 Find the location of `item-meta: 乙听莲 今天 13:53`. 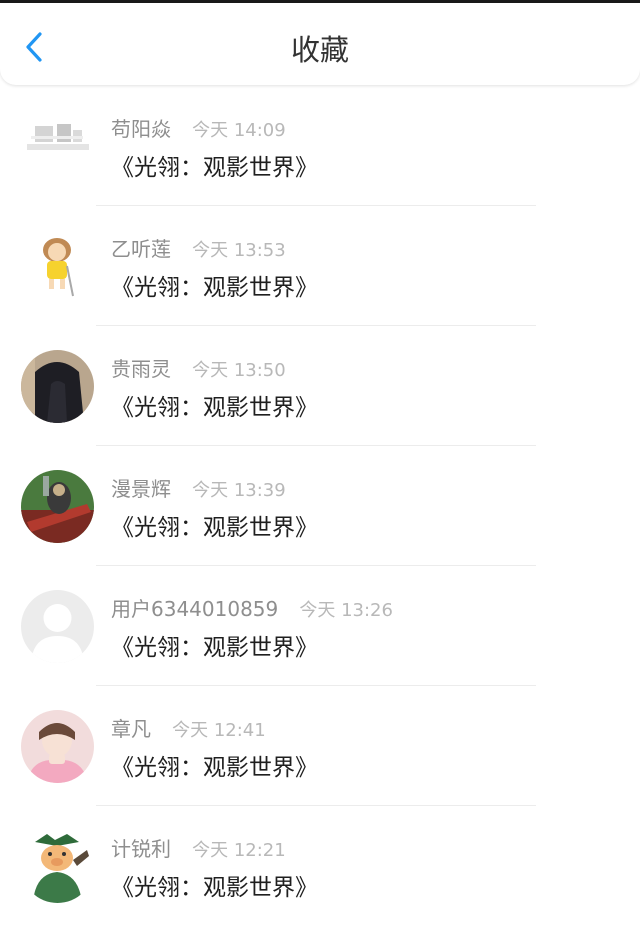

item-meta: 乙听莲 今天 13:53 is located at coordinates (198, 247).